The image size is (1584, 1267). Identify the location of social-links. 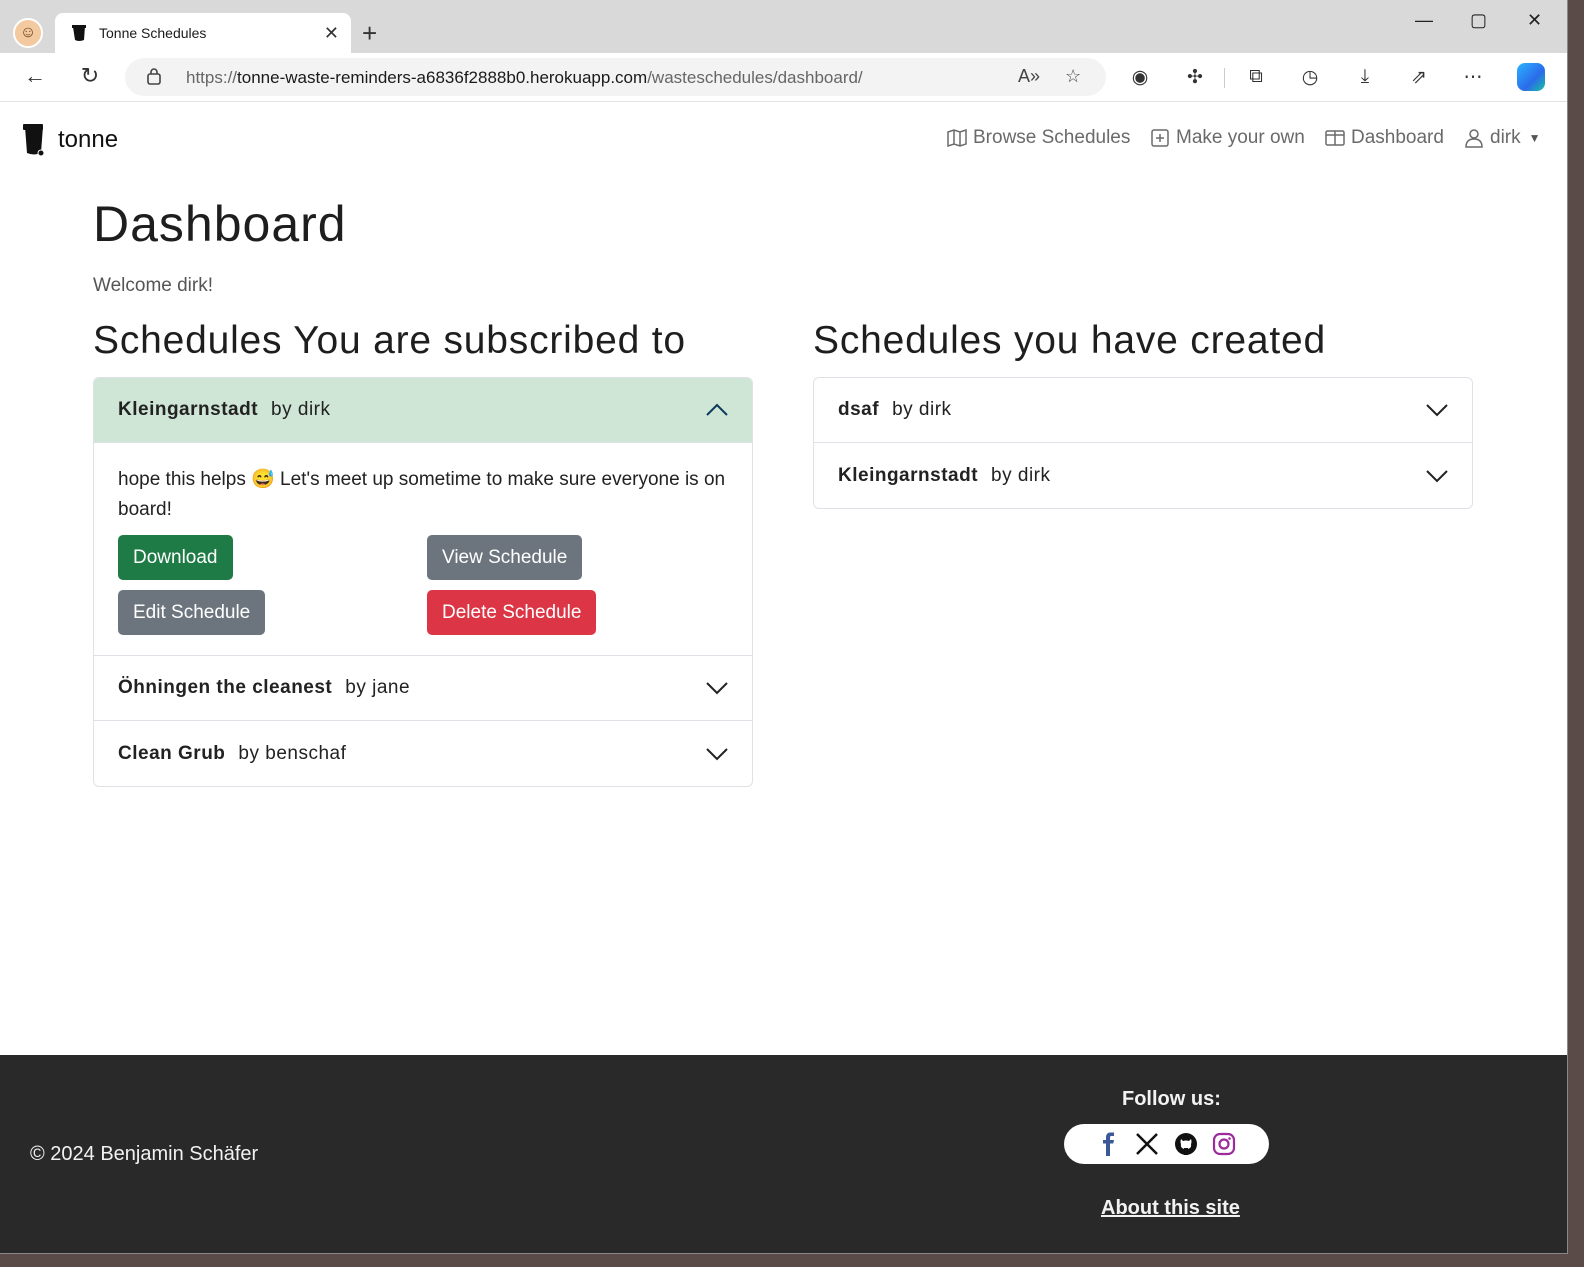
(1166, 1144).